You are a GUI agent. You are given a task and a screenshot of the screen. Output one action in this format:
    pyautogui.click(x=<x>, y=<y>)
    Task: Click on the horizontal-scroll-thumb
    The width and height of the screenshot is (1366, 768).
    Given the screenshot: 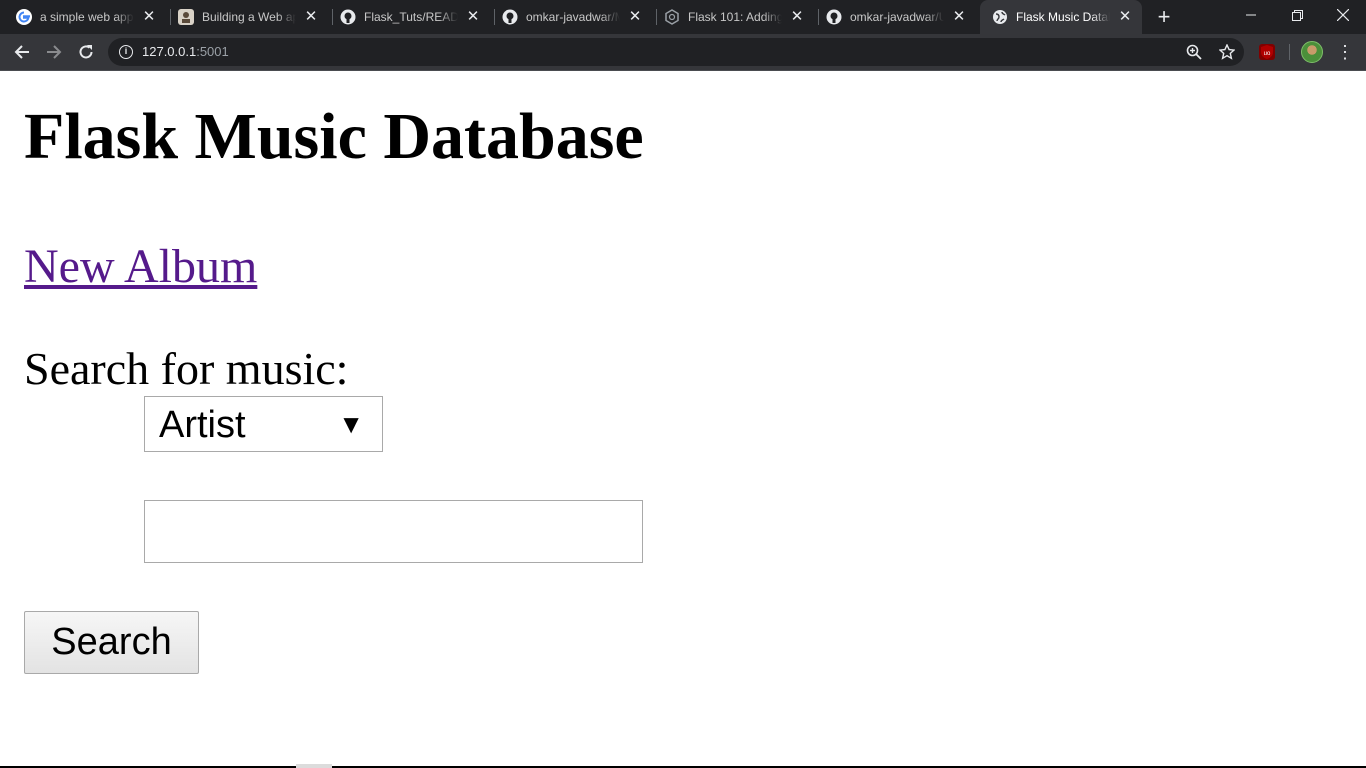 What is the action you would take?
    pyautogui.click(x=314, y=766)
    